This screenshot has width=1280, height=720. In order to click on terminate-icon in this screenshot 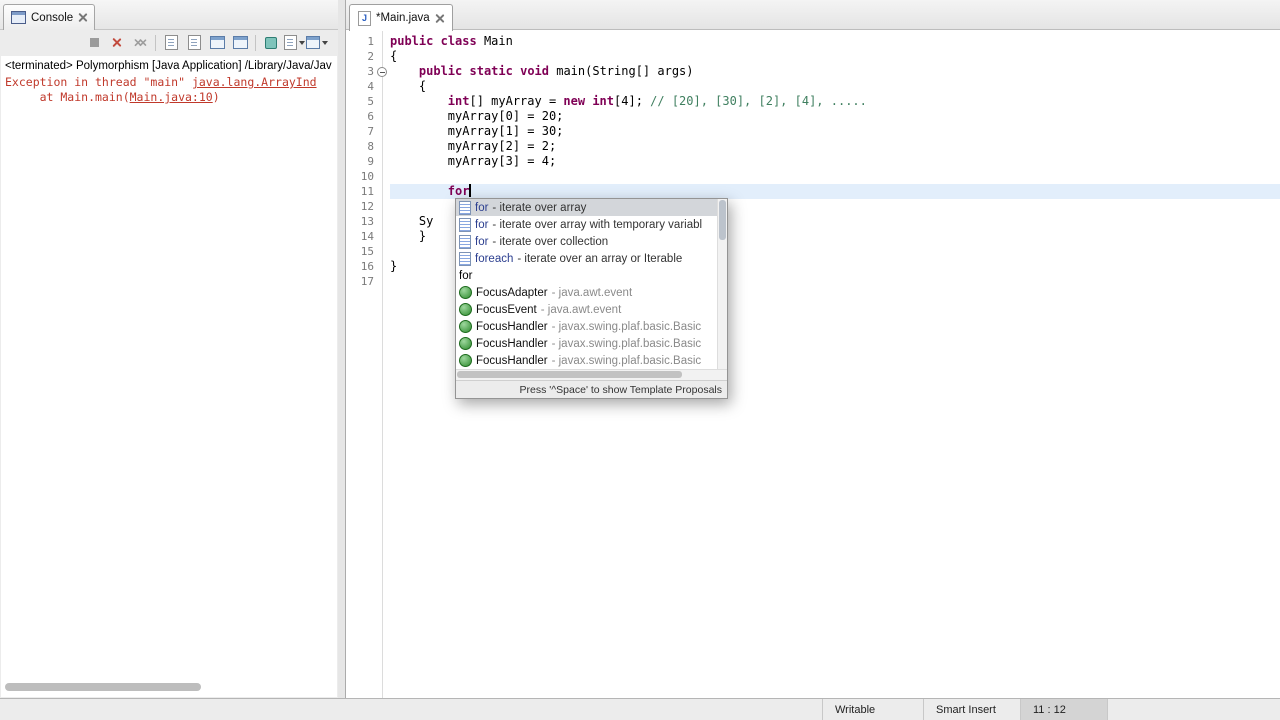, I will do `click(94, 42)`.